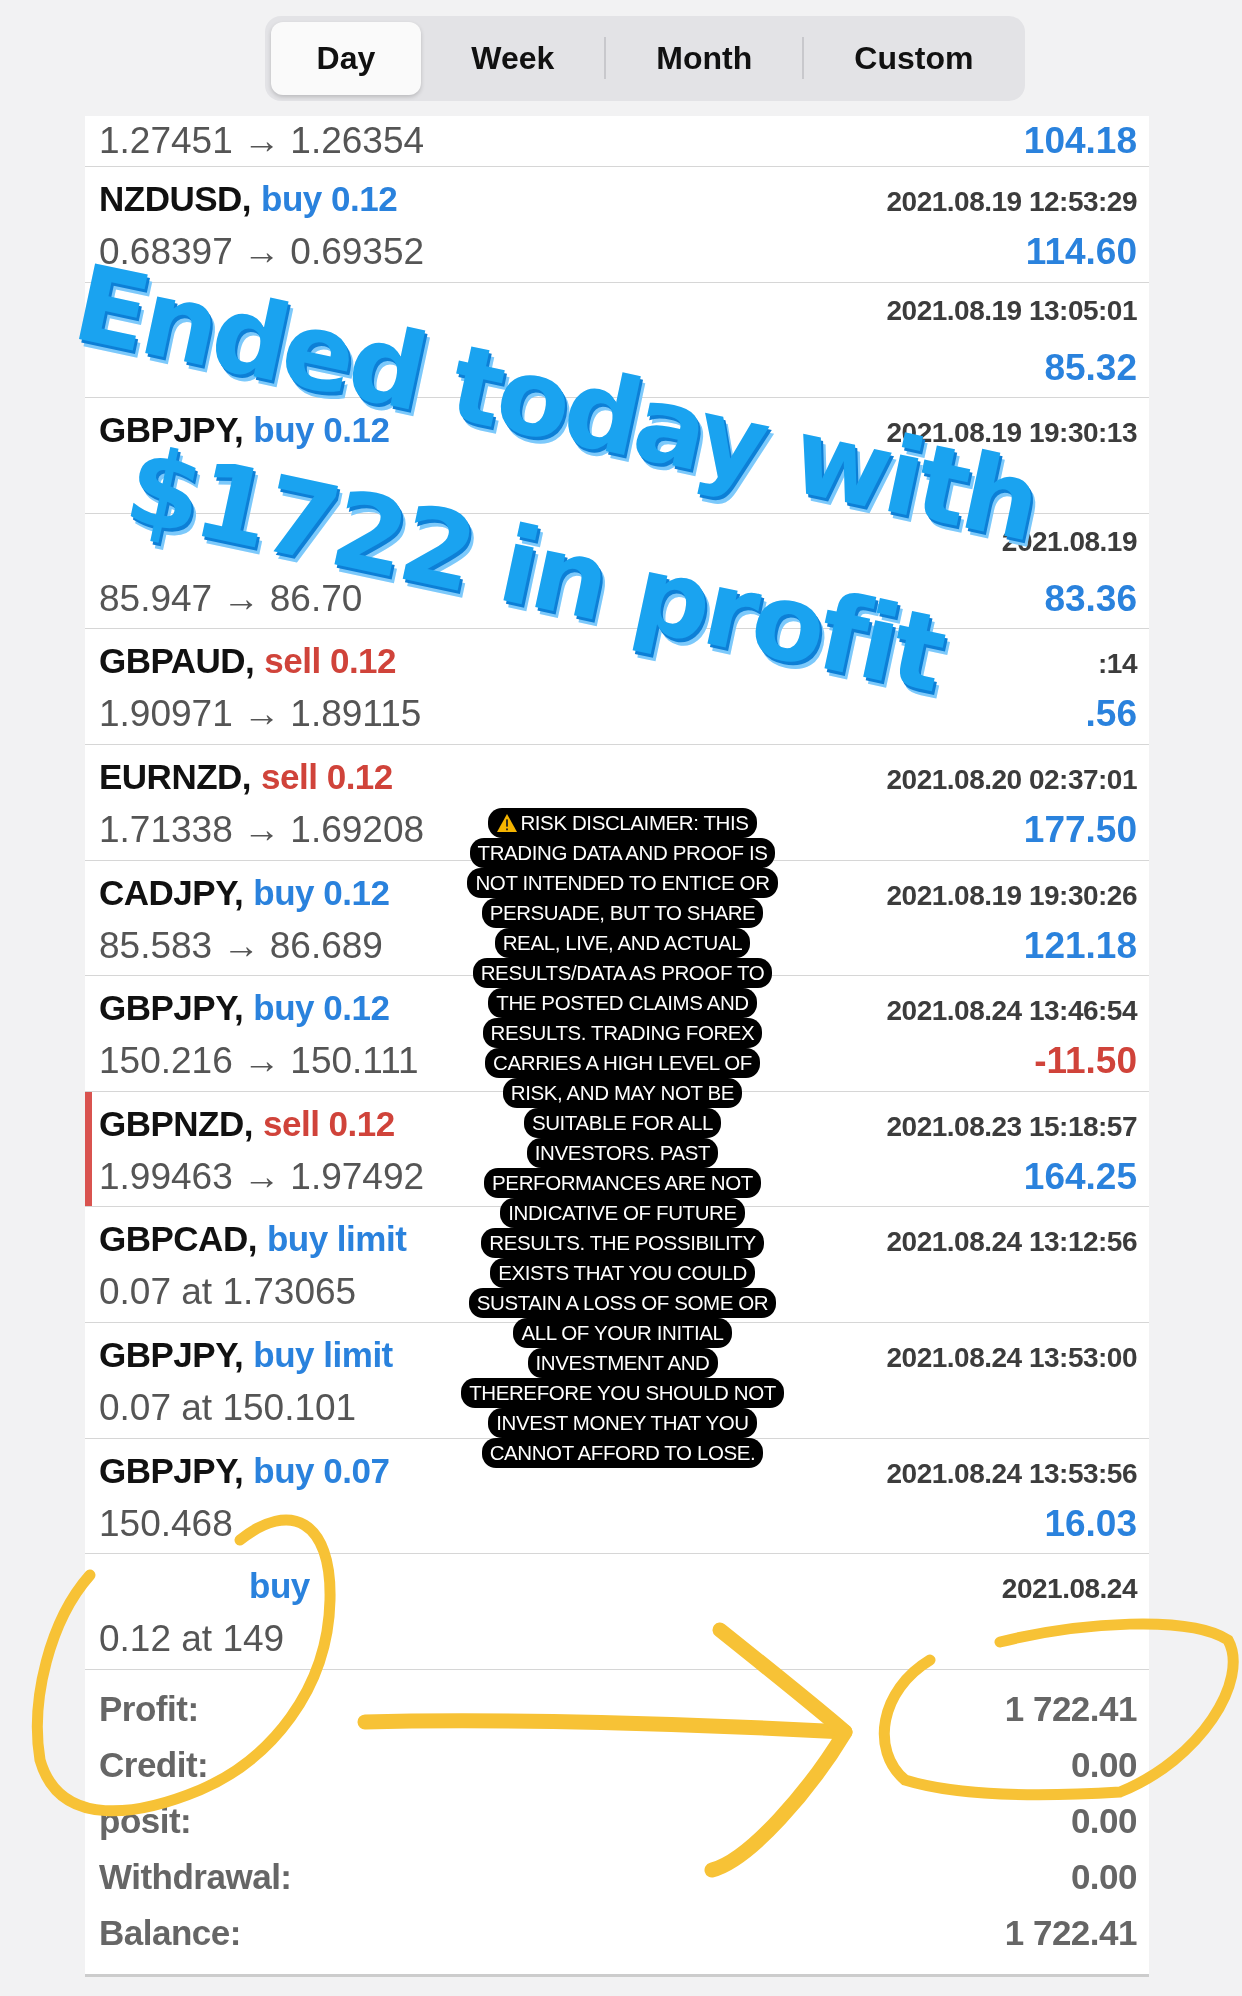 This screenshot has width=1242, height=1996. Describe the element at coordinates (228, 1407) in the screenshot. I see `price-text: 0.07 at 150.101` at that location.